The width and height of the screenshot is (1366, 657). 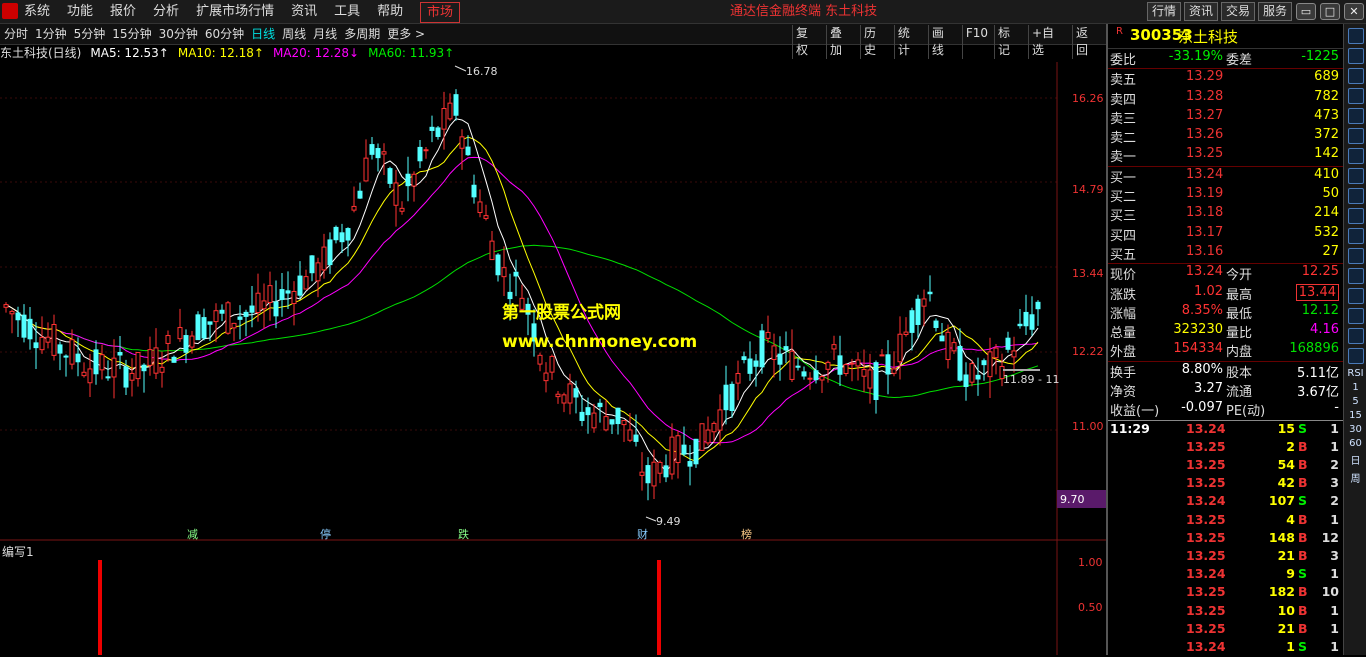 I want to click on f10-button: F10, so click(x=976, y=42).